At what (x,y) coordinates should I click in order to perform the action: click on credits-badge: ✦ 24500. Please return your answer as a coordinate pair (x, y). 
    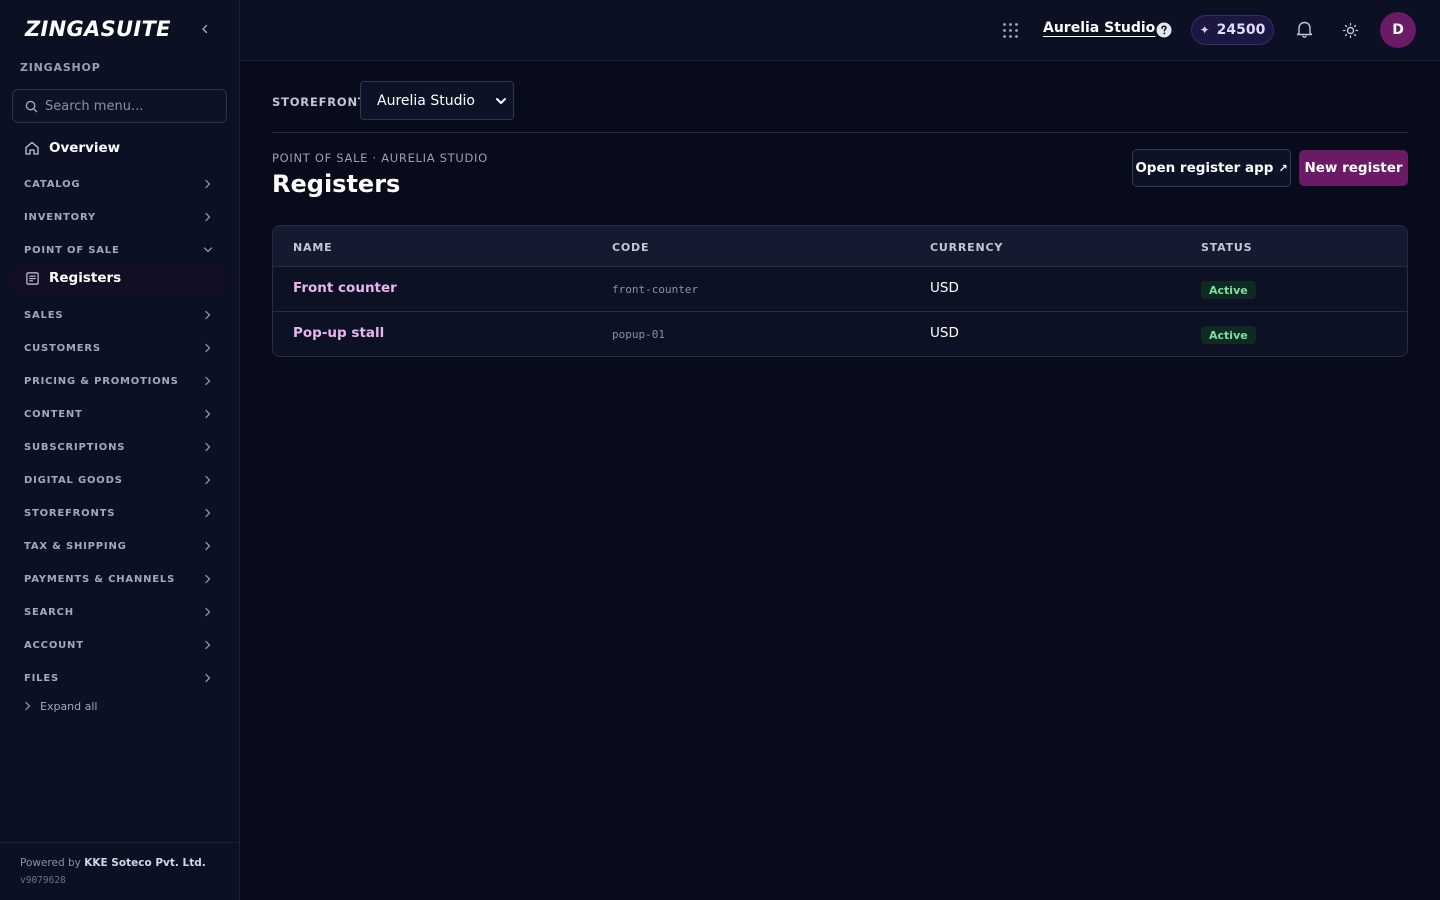
    Looking at the image, I should click on (1232, 30).